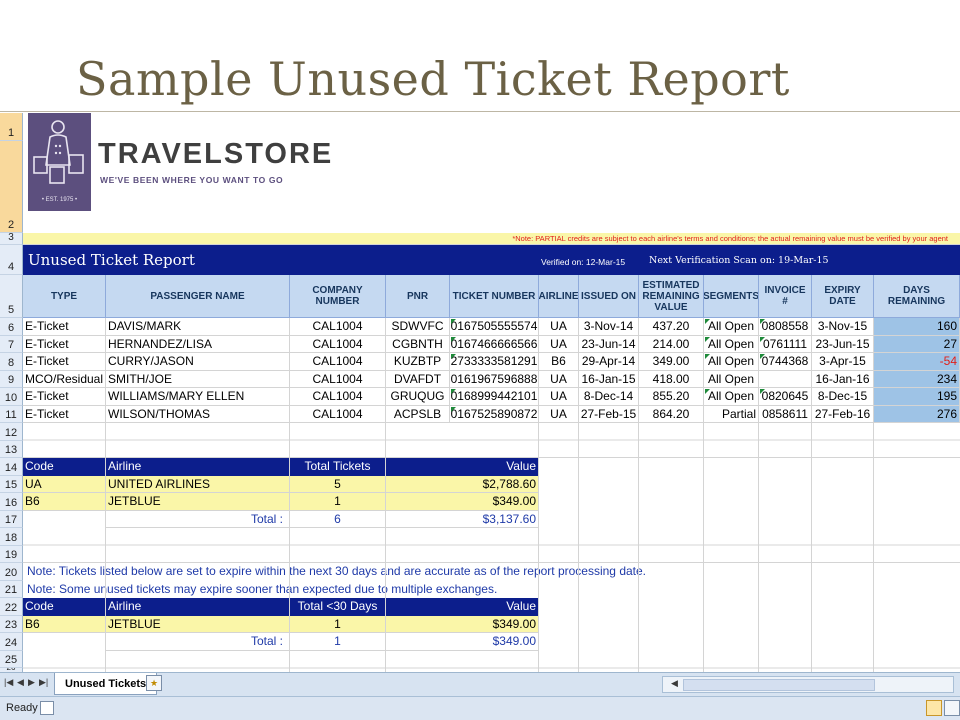  I want to click on cell-passenger: SMITH/JOE, so click(198, 379).